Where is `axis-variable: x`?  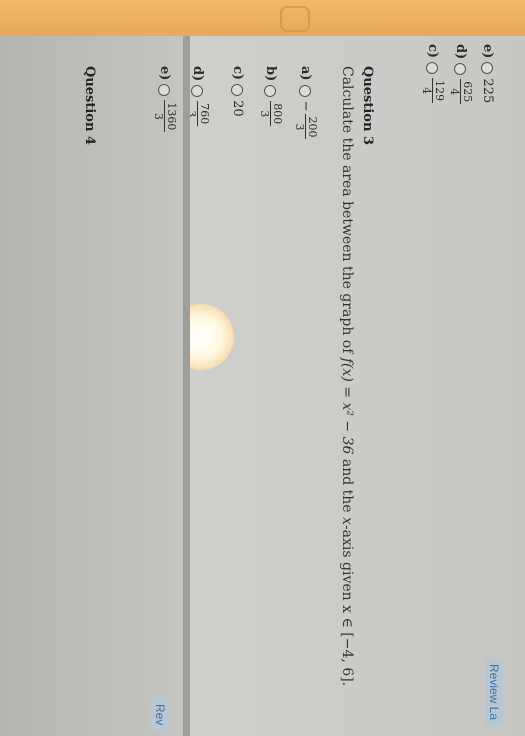
axis-variable: x is located at coordinates (347, 521).